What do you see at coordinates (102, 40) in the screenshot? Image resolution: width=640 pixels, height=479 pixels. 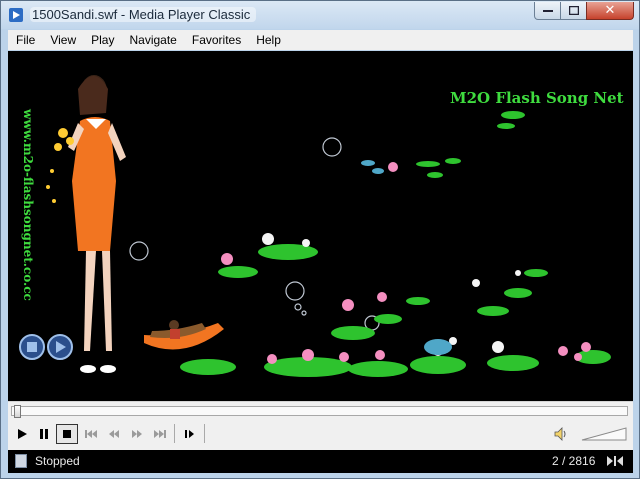 I see `menu-play: Play` at bounding box center [102, 40].